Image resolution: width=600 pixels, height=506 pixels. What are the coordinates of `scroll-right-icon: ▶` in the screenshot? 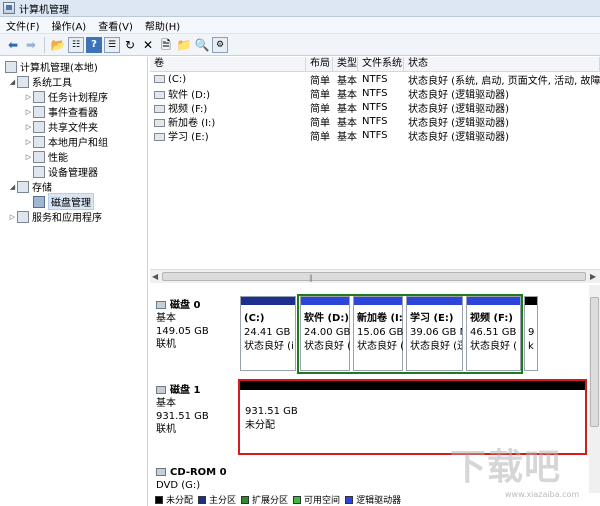 It's located at (593, 276).